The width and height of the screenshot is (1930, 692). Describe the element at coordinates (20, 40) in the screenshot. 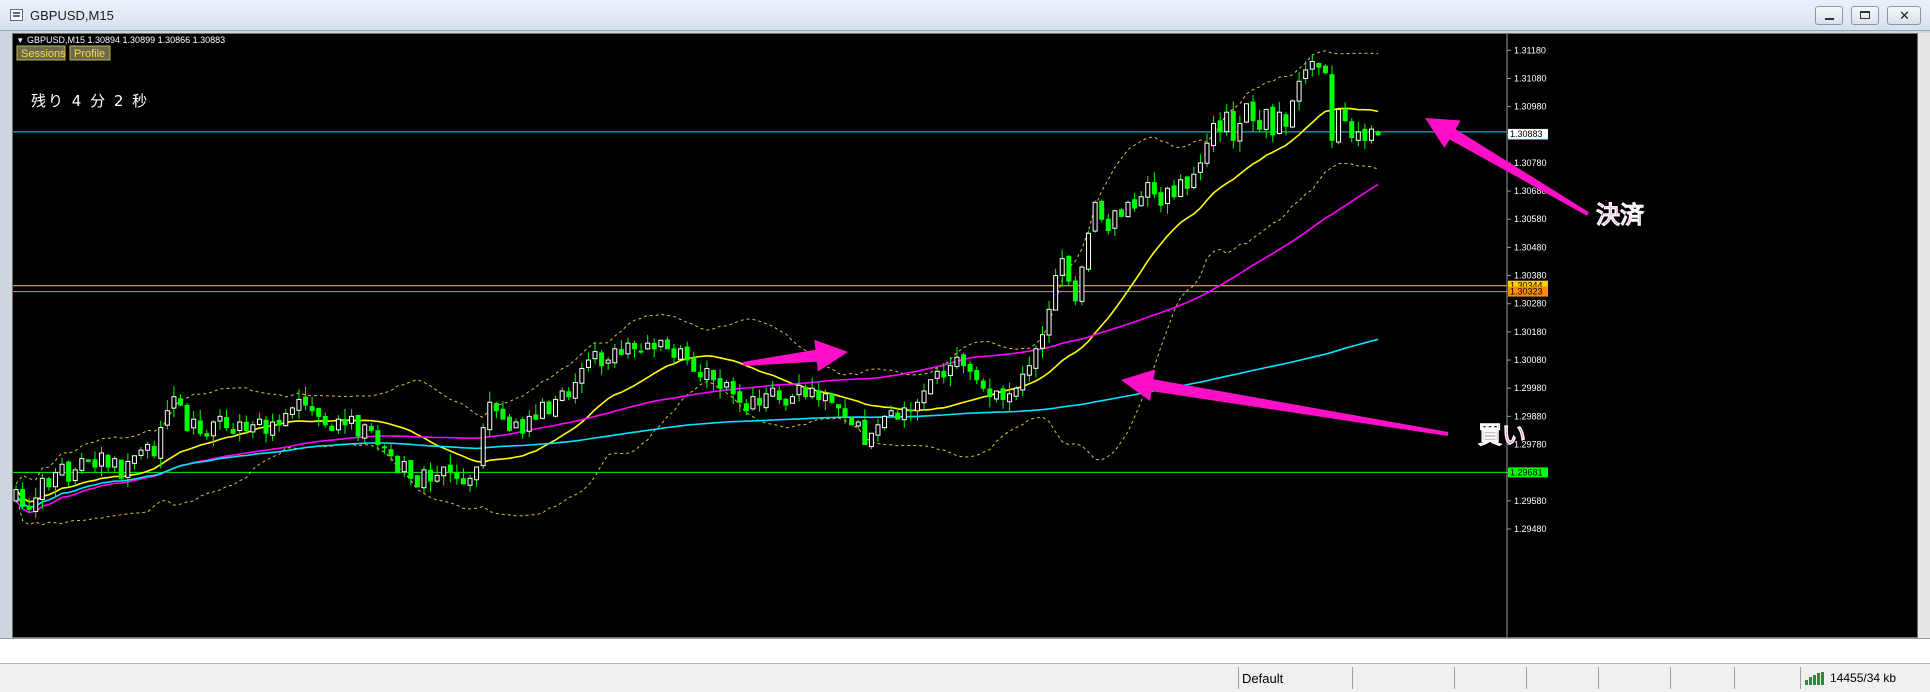

I see `chart-header-arrow: ▾` at that location.